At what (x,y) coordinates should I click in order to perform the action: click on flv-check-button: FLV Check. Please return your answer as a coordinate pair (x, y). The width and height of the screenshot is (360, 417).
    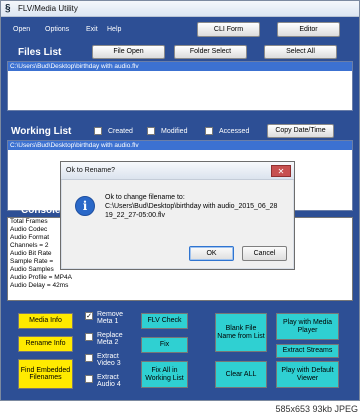
    Looking at the image, I should click on (164, 321).